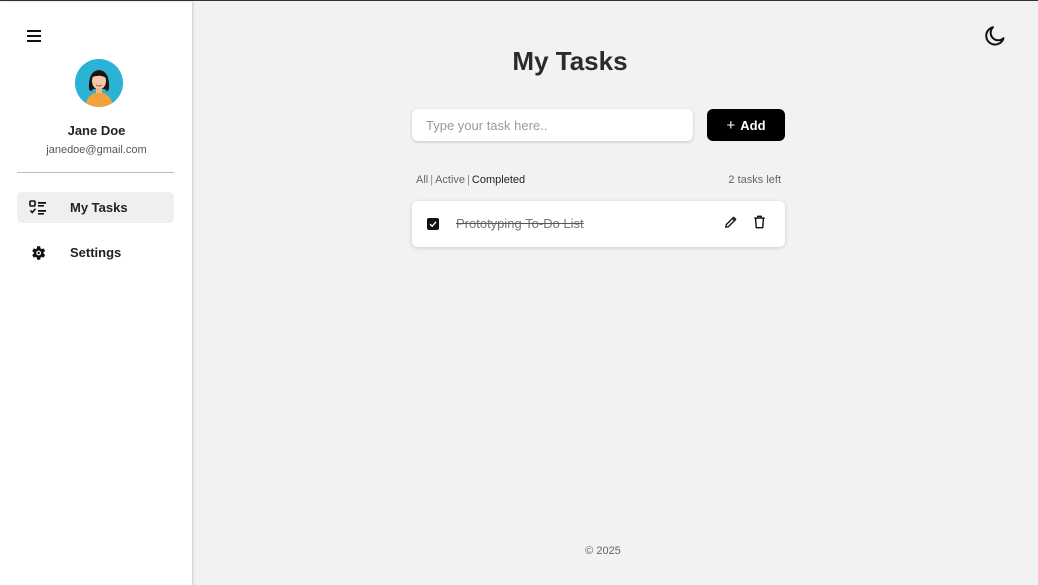 The width and height of the screenshot is (1038, 585). What do you see at coordinates (471, 180) in the screenshot?
I see `task-filters: All | Active | Completed` at bounding box center [471, 180].